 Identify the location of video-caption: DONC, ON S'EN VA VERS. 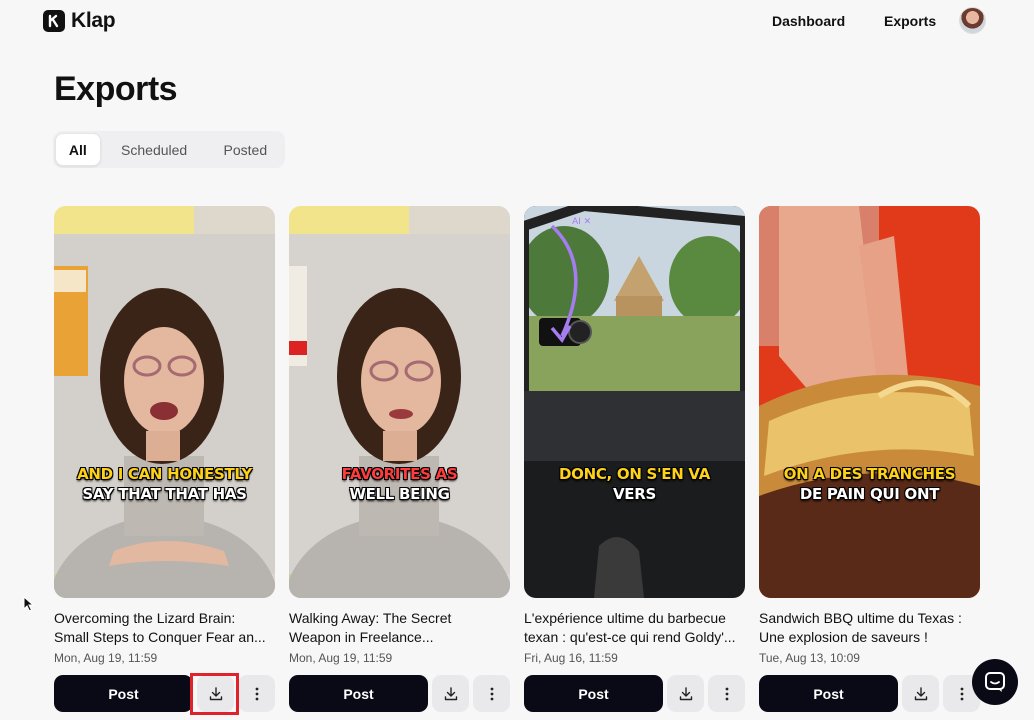
(634, 484).